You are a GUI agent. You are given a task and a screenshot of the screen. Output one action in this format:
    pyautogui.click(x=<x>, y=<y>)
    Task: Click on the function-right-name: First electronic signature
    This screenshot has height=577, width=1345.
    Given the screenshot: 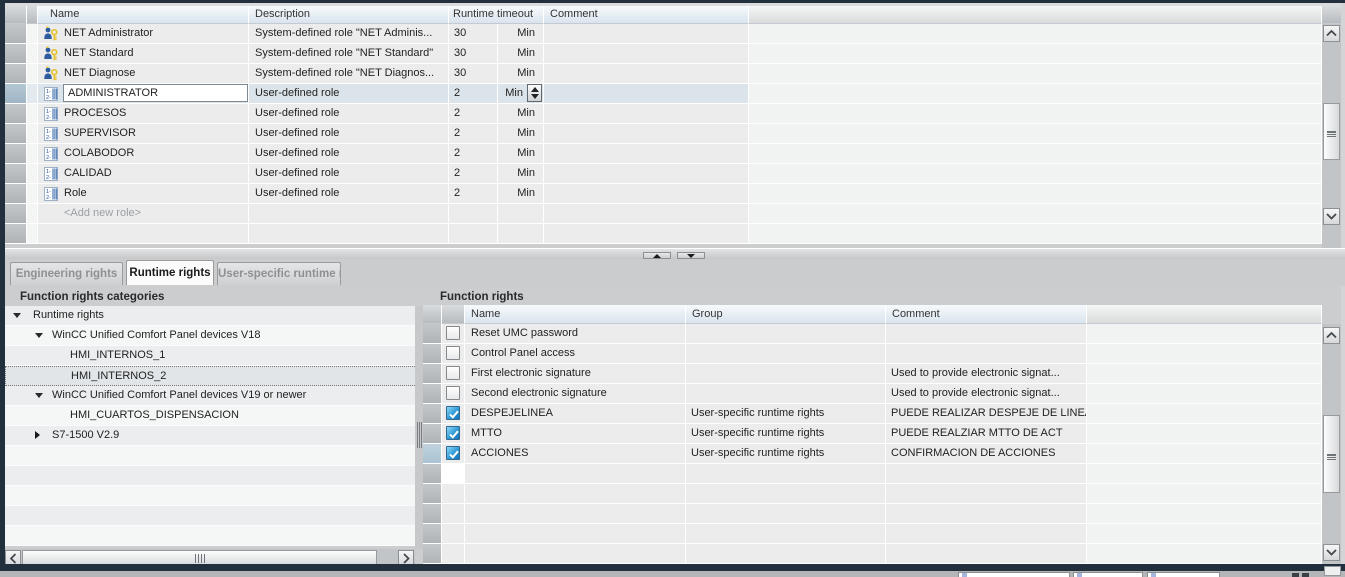 What is the action you would take?
    pyautogui.click(x=575, y=374)
    